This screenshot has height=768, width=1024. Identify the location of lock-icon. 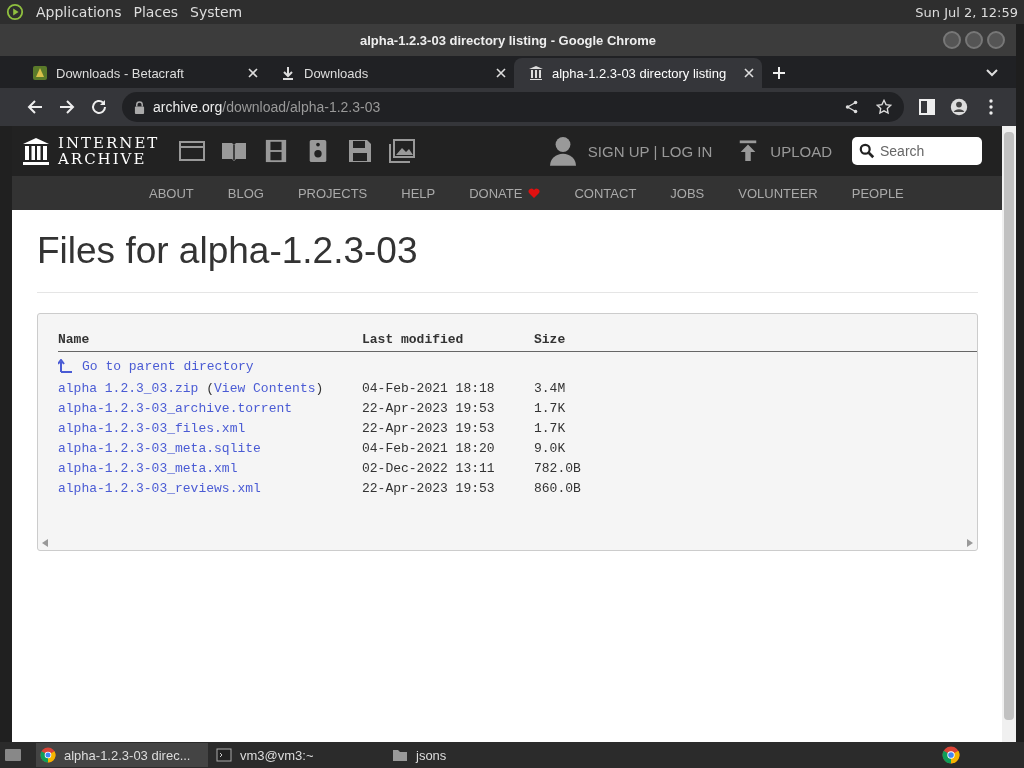
(139, 107).